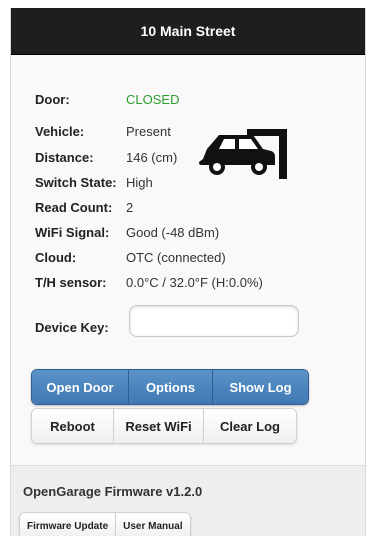 The image size is (373, 544). Describe the element at coordinates (71, 282) in the screenshot. I see `th-sensor-label: T/H sensor:` at that location.